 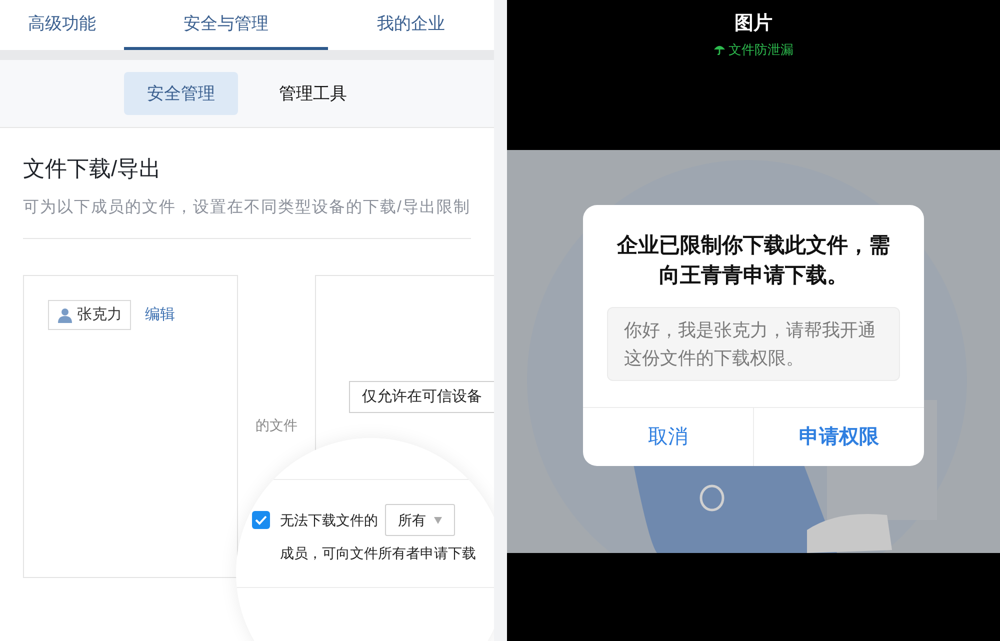 What do you see at coordinates (668, 437) in the screenshot?
I see `cancel-button: 取消` at bounding box center [668, 437].